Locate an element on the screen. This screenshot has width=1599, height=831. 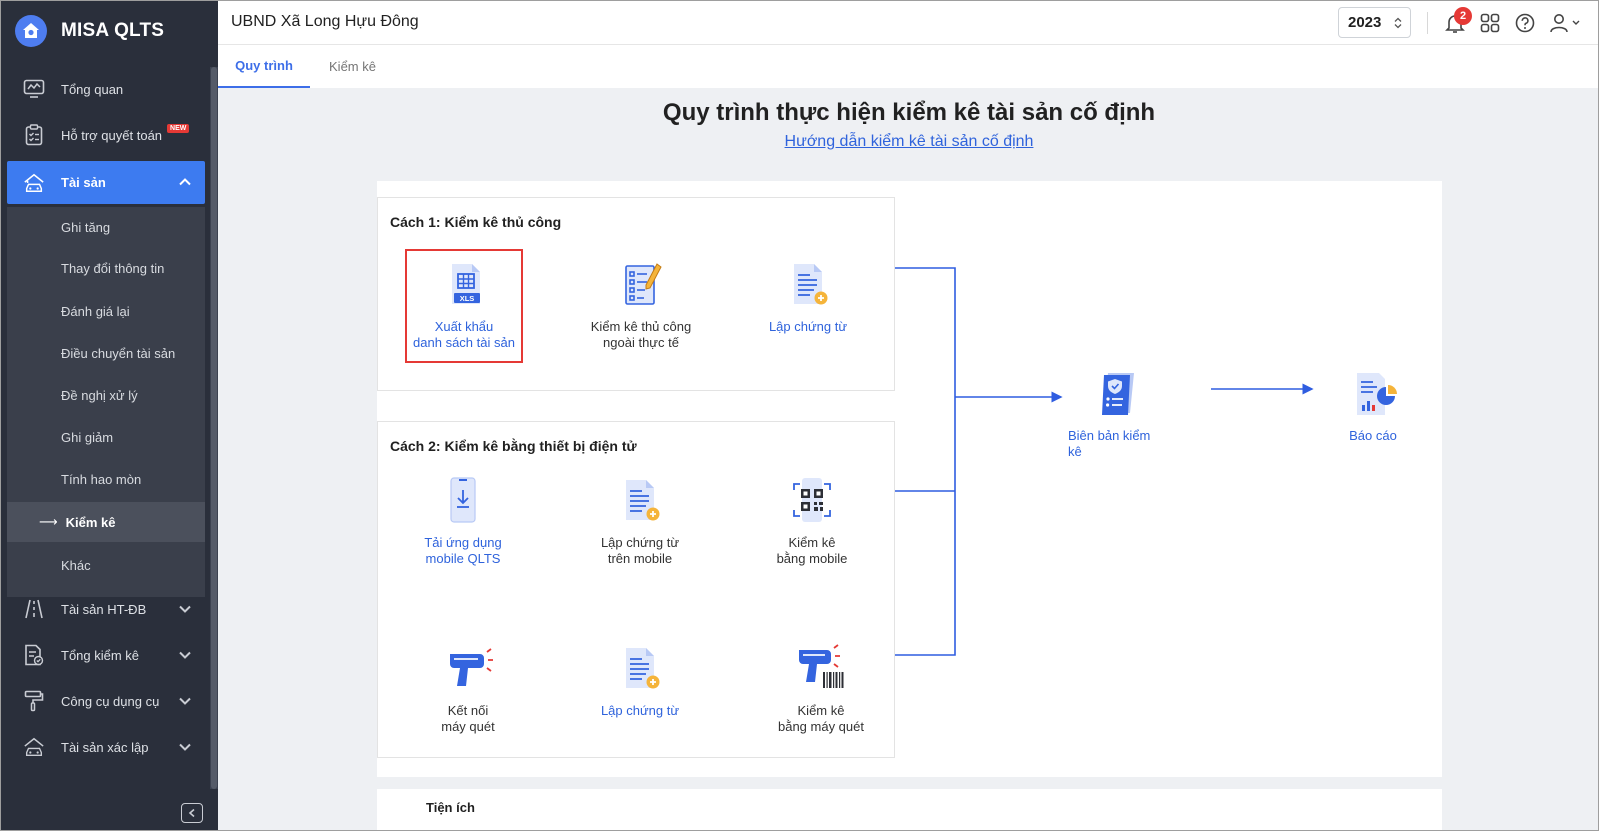
clipboard-check-icon is located at coordinates (34, 135).